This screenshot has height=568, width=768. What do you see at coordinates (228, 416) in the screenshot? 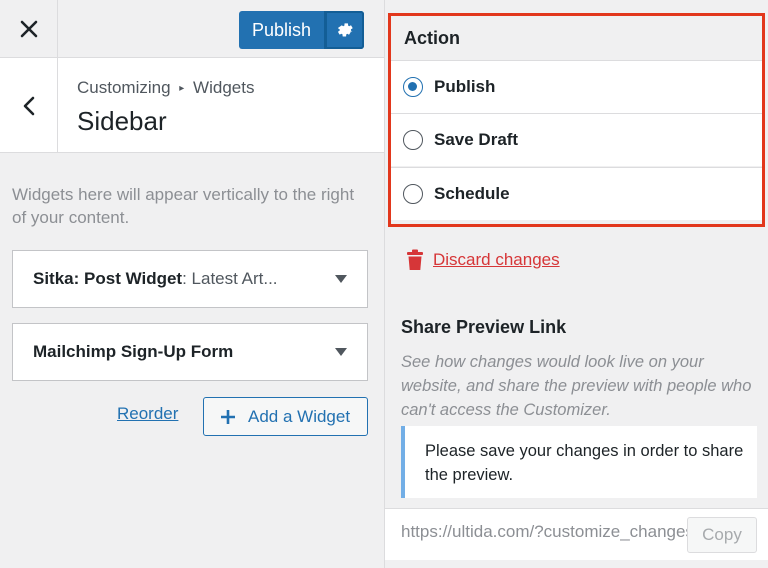
I see `plus-icon` at bounding box center [228, 416].